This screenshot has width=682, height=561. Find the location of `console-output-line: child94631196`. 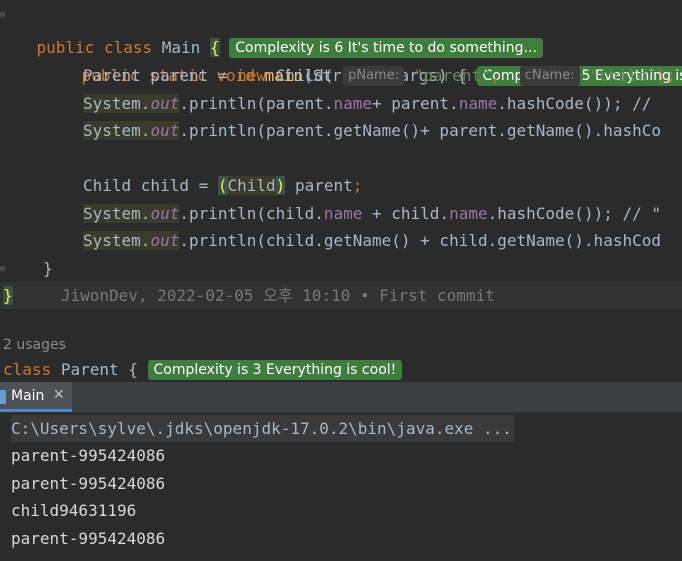

console-output-line: child94631196 is located at coordinates (74, 510).